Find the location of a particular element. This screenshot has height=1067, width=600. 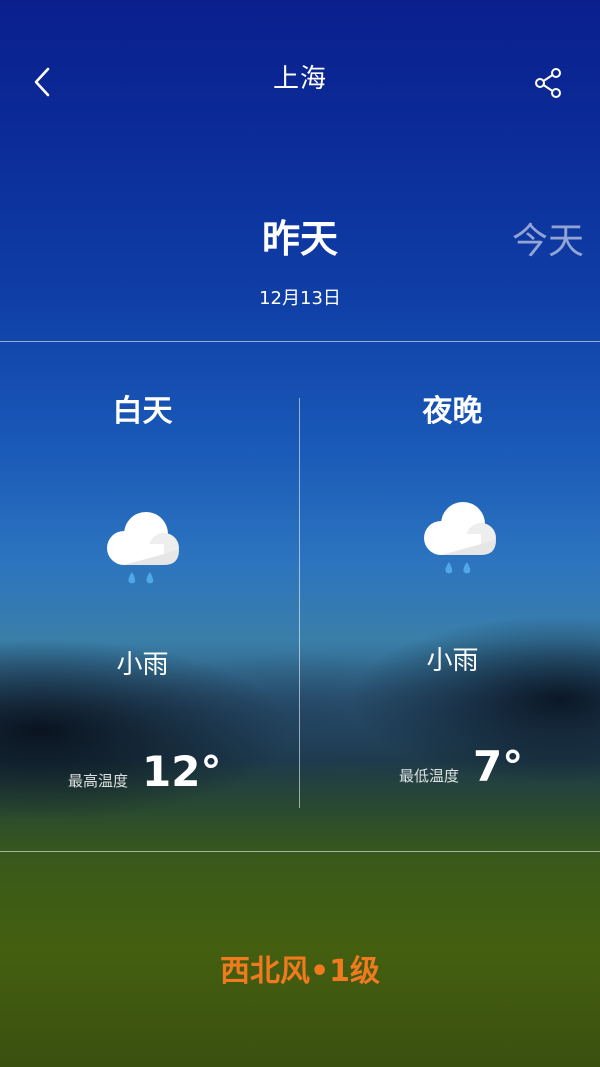

day-tab-yesterday: 昨天 is located at coordinates (300, 235).